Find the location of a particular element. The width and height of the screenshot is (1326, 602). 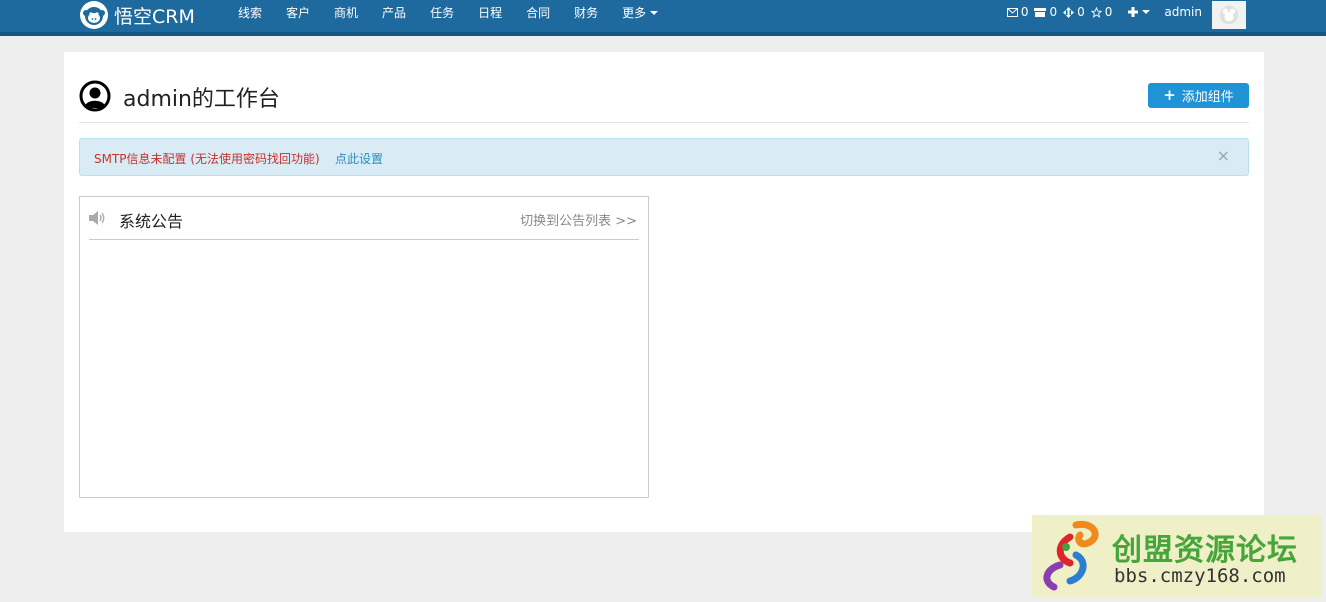

quick-add-menu is located at coordinates (1139, 12).